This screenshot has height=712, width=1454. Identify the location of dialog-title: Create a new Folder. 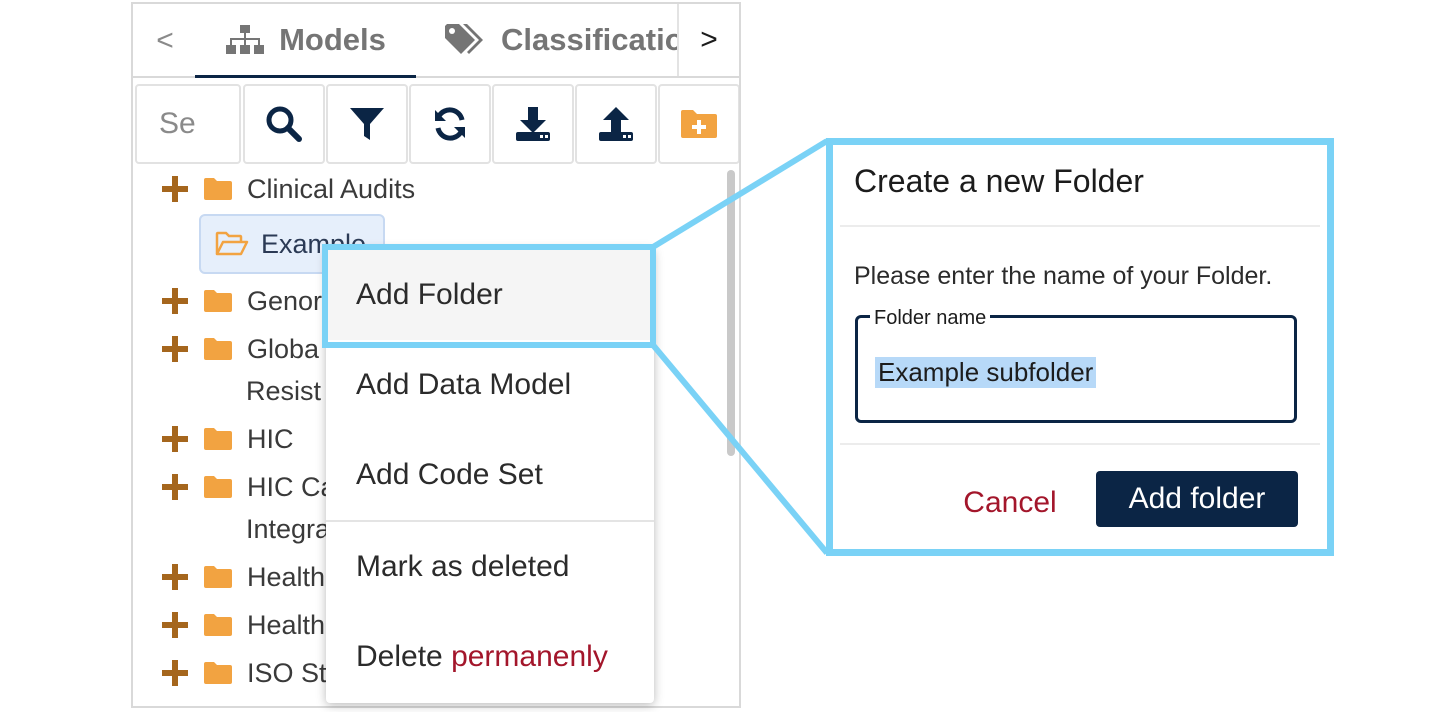
(999, 181).